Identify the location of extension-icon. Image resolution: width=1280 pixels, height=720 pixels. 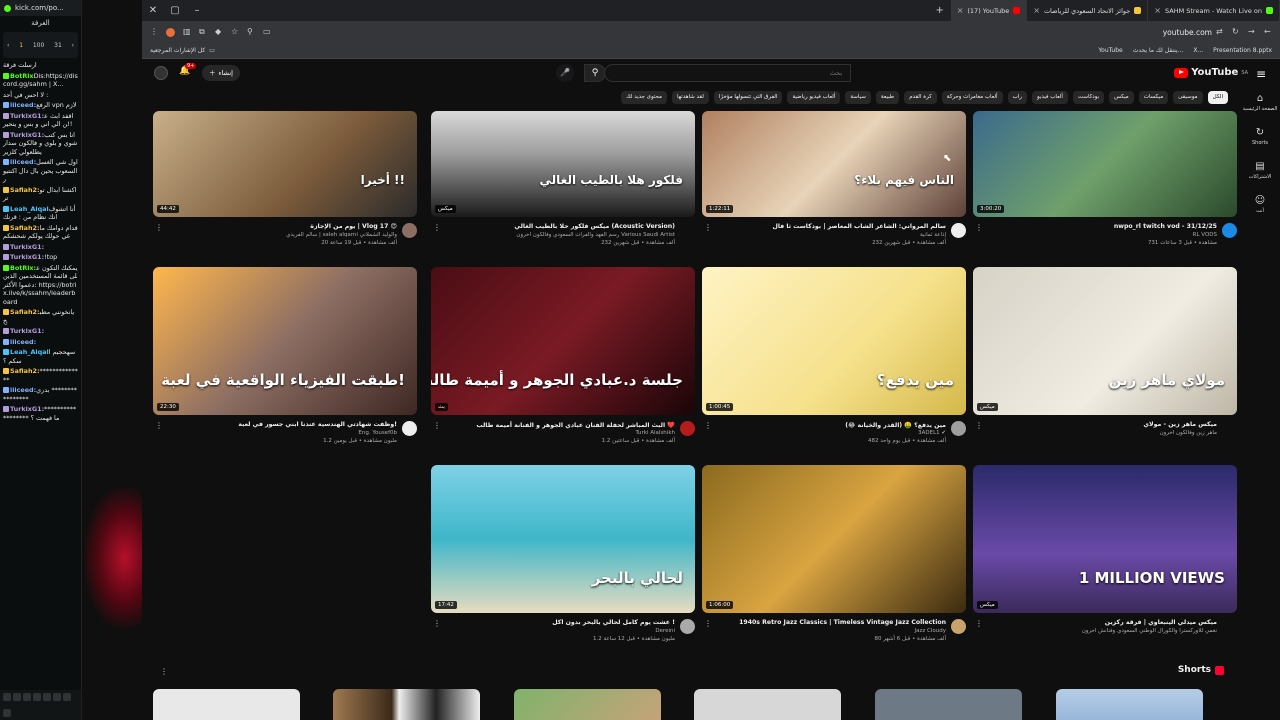
(170, 32).